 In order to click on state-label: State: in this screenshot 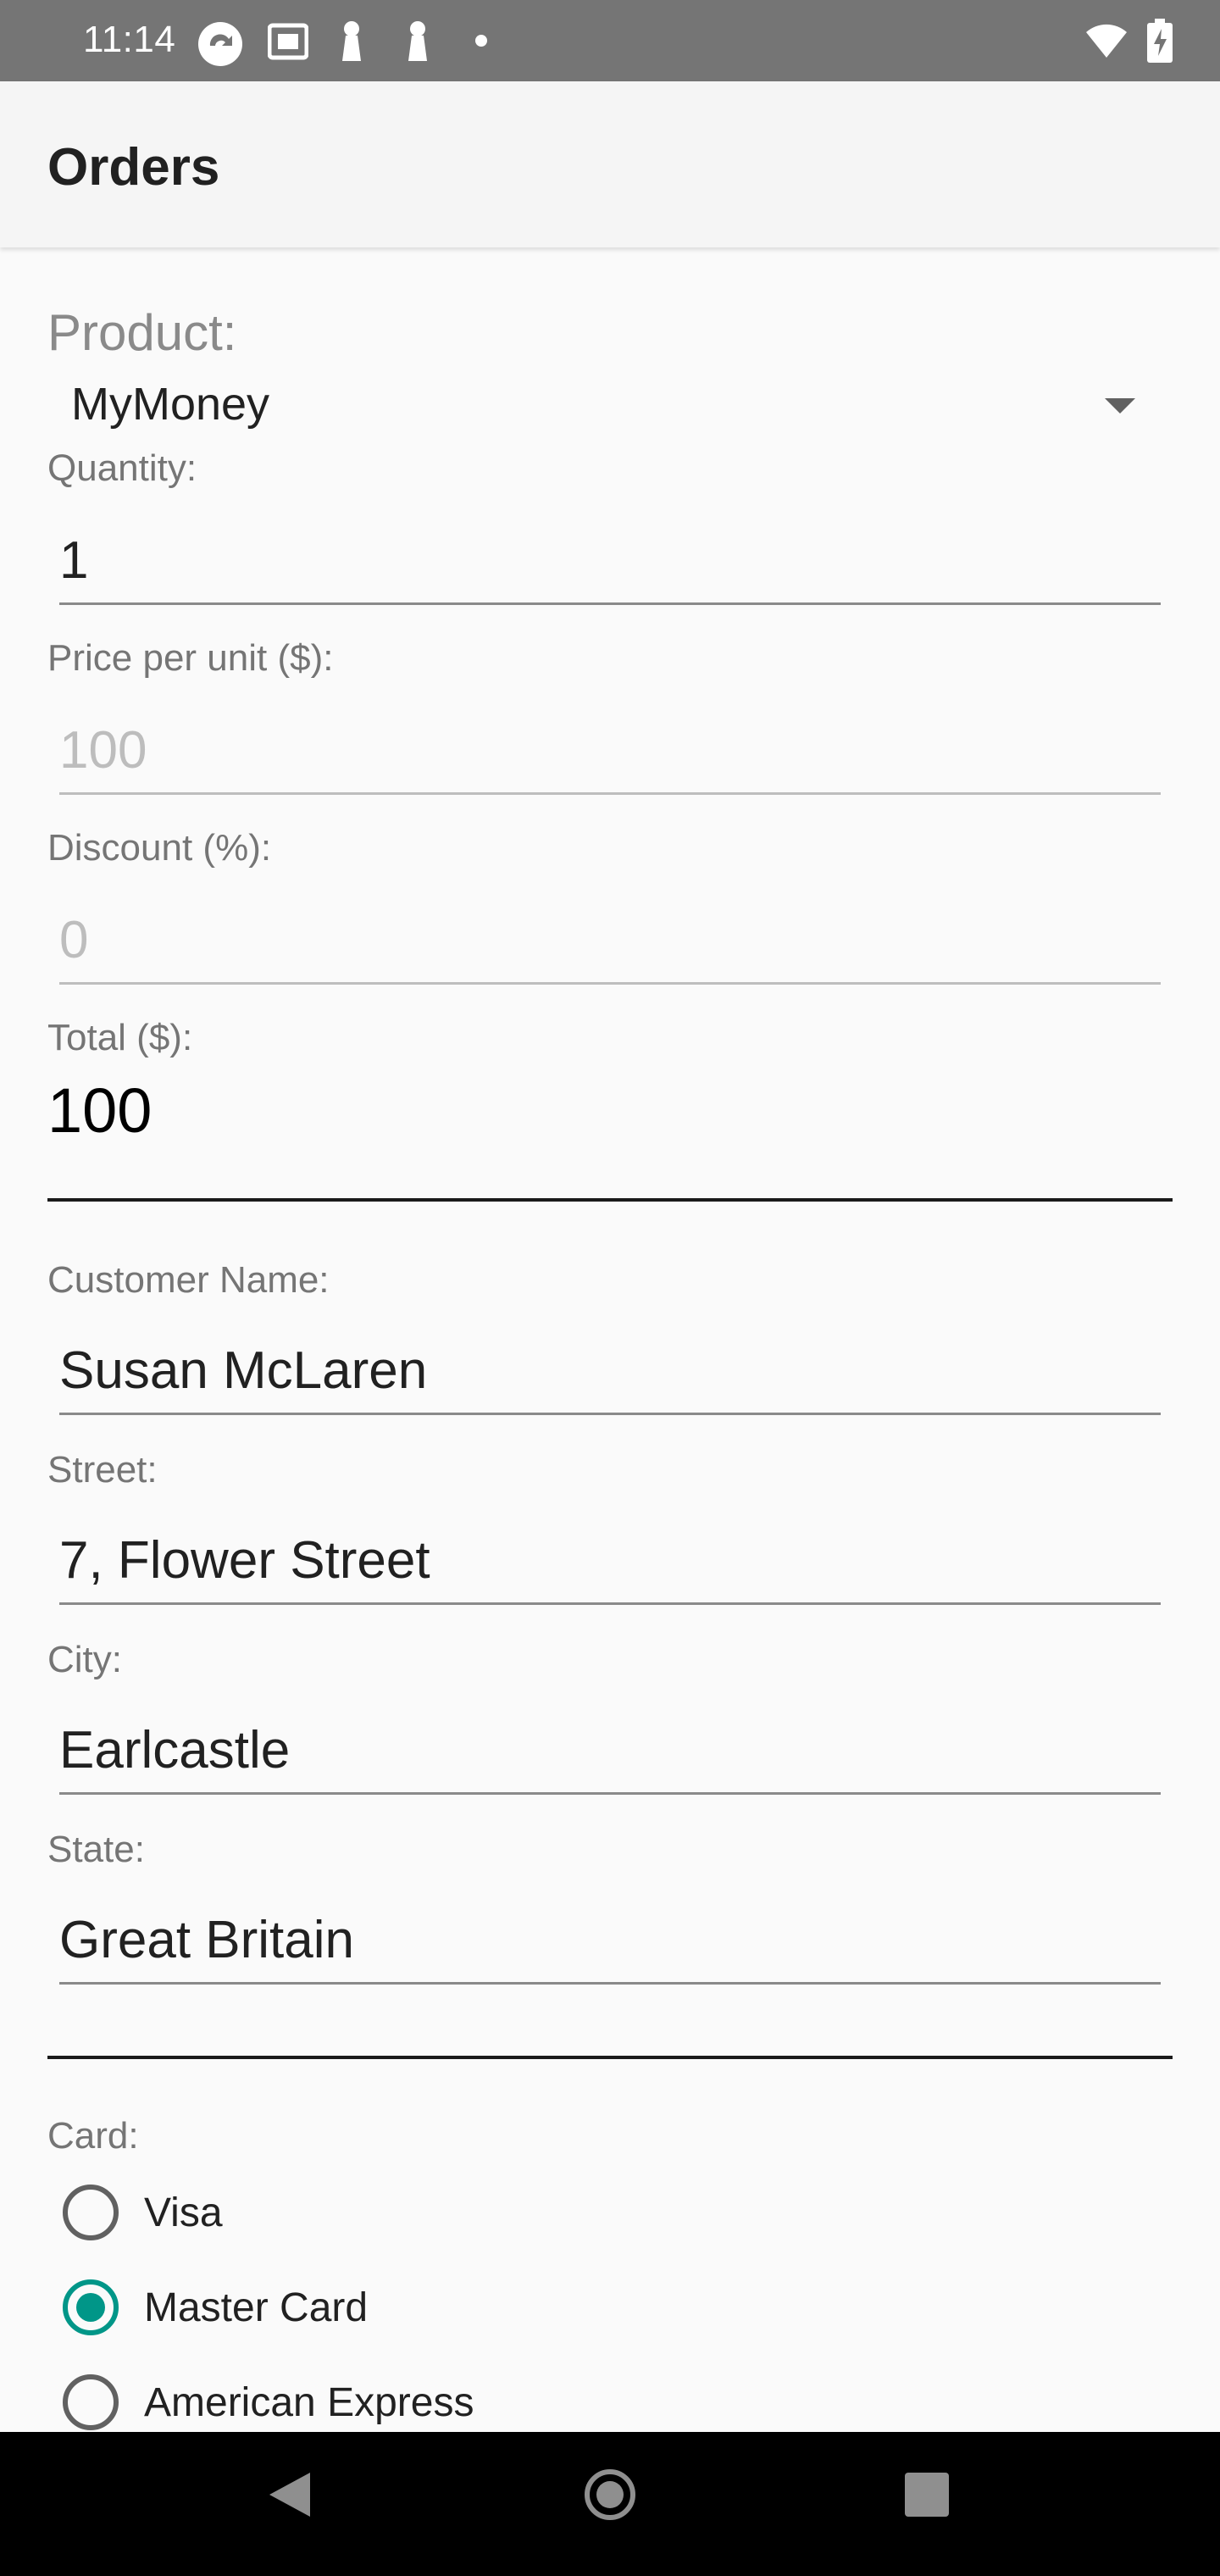, I will do `click(96, 1849)`.